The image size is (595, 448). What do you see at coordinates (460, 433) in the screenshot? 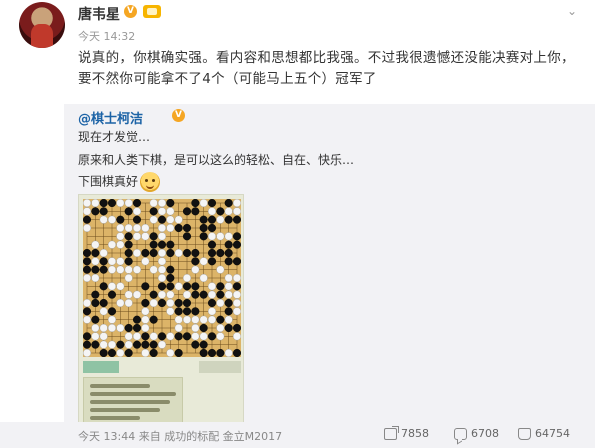
I see `comment-icon` at bounding box center [460, 433].